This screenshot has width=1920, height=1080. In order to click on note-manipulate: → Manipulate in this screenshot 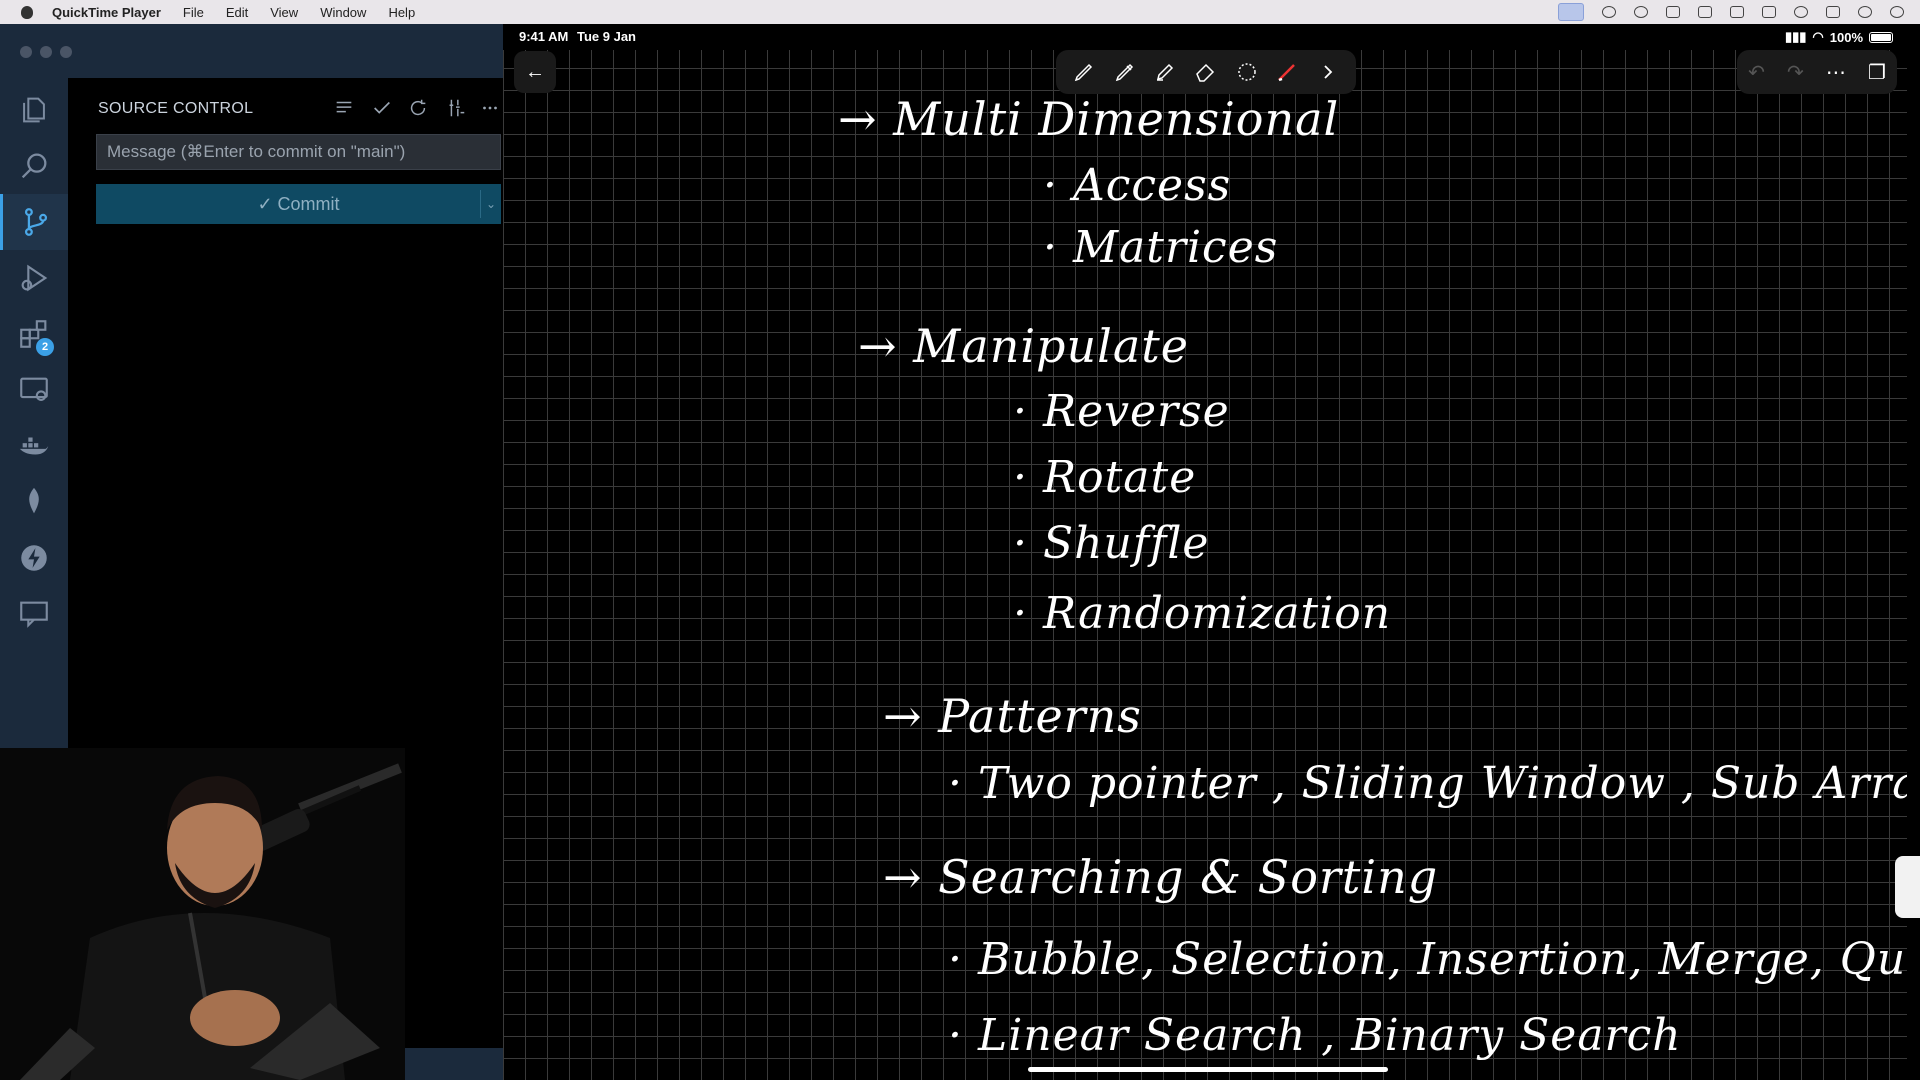, I will do `click(1023, 346)`.